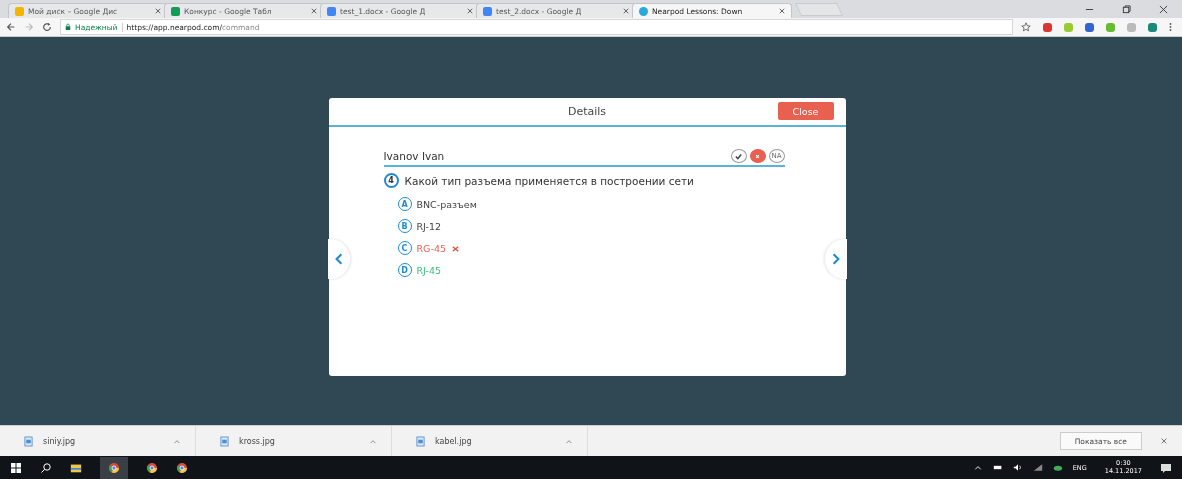 This screenshot has width=1182, height=479. I want to click on question-text: Какой тип разъема применяется в построении сети, so click(549, 180).